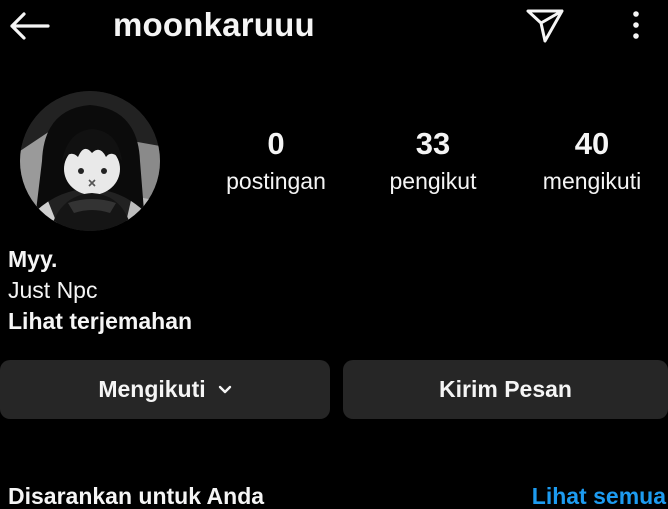  Describe the element at coordinates (328, 321) in the screenshot. I see `see-translation-link: Lihat terjemahan` at that location.